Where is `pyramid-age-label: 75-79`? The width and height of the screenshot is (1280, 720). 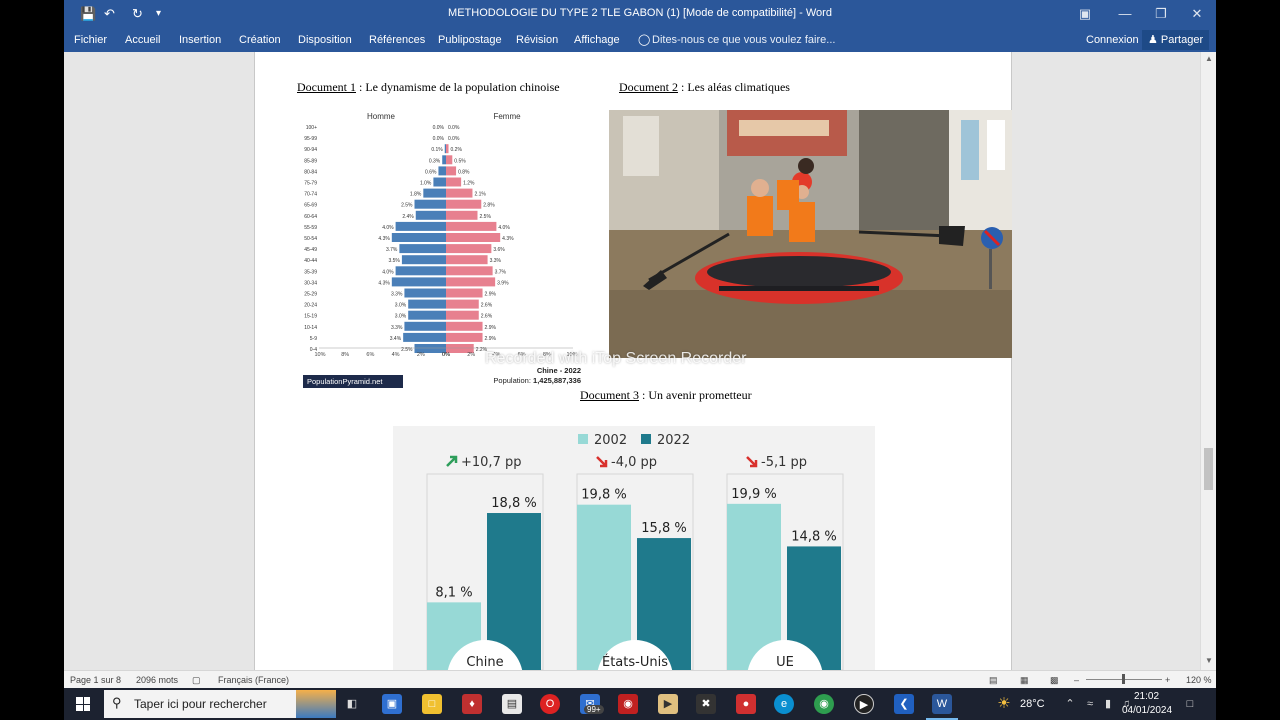 pyramid-age-label: 75-79 is located at coordinates (310, 184).